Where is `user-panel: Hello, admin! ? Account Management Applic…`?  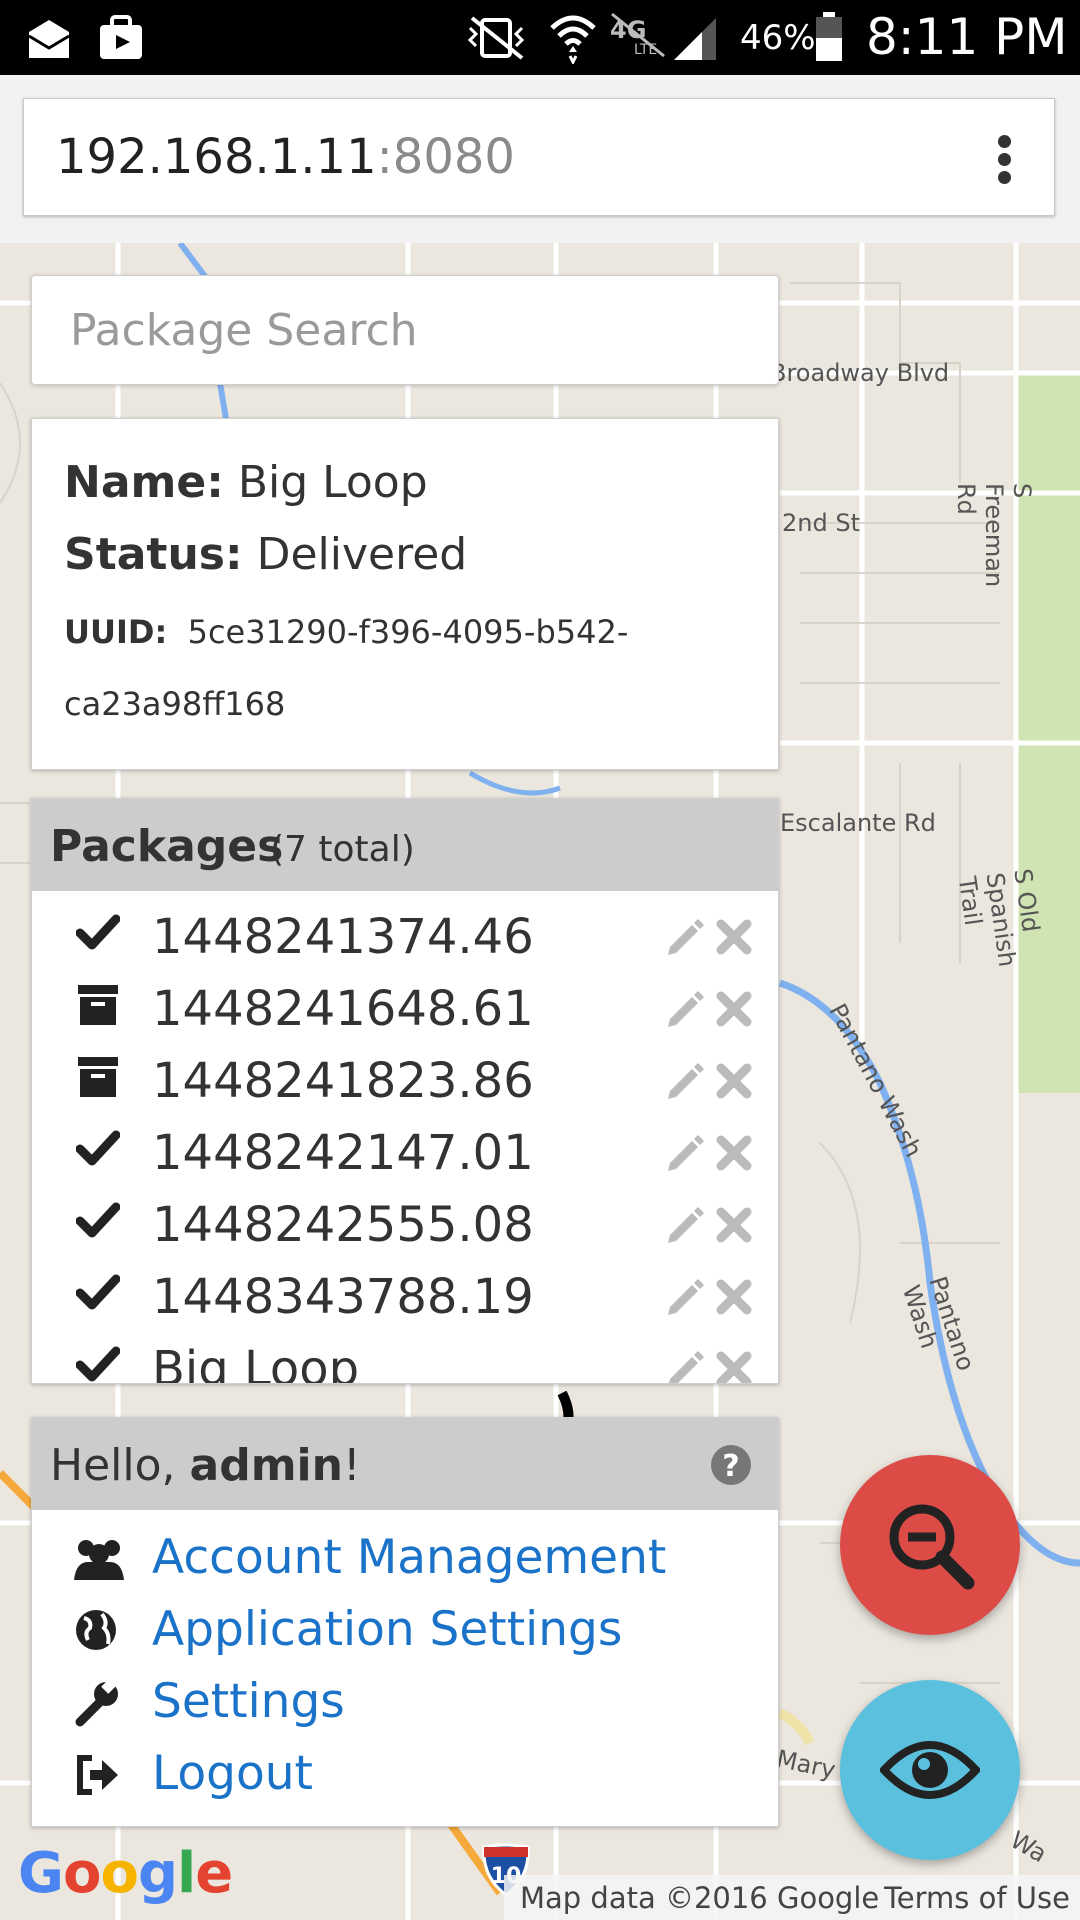
user-panel: Hello, admin! ? Account Management Applic… is located at coordinates (405, 1622).